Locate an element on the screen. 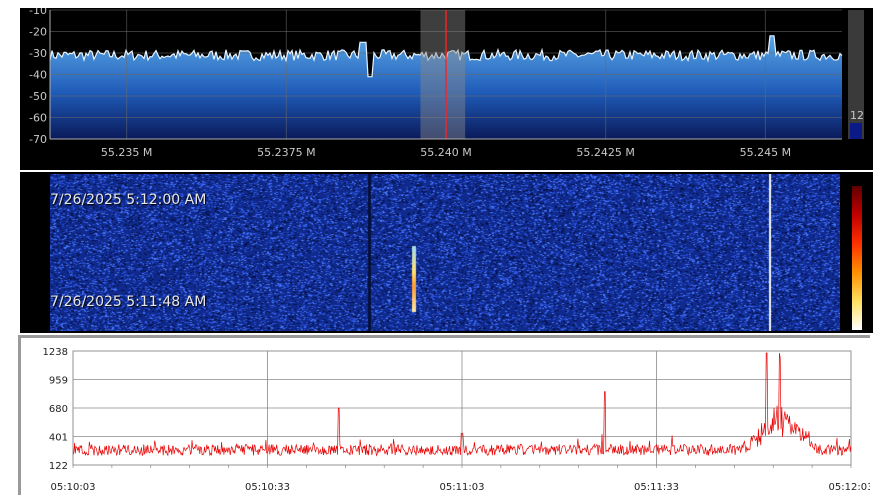 This screenshot has height=497, width=888. spectrum-x-tick-label: 55.235 M is located at coordinates (126, 152).